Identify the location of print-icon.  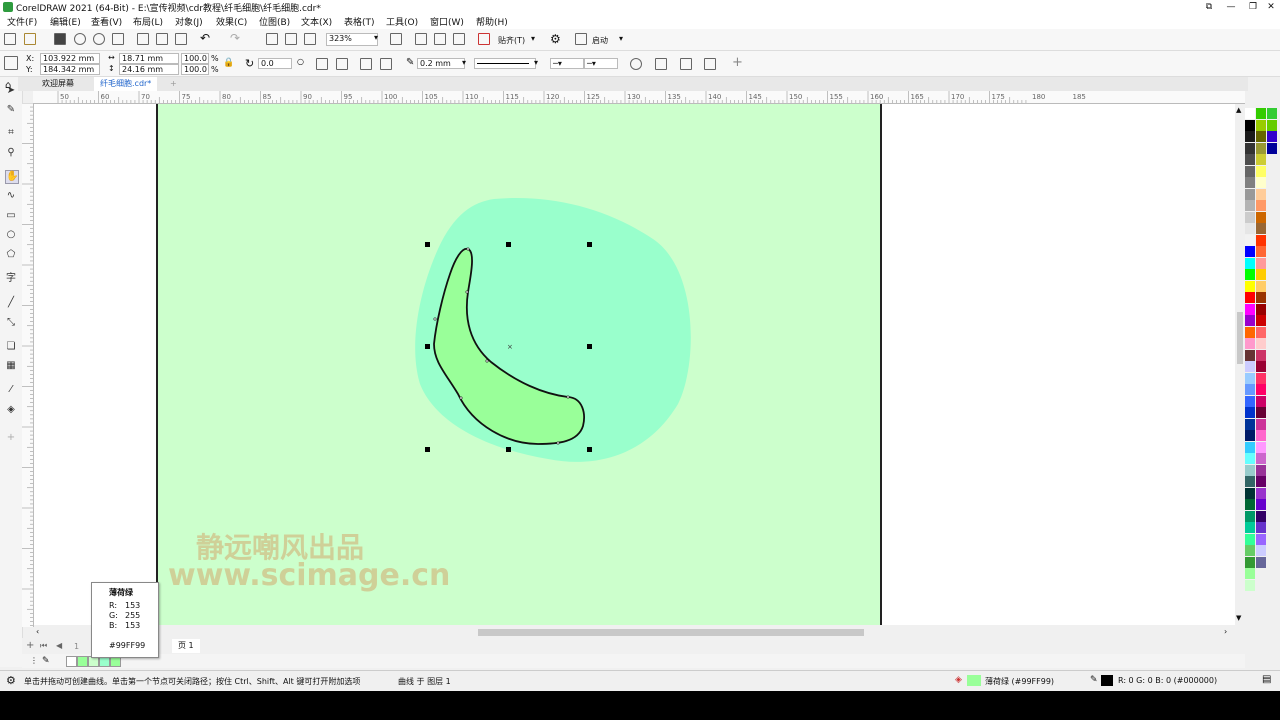
(118, 39).